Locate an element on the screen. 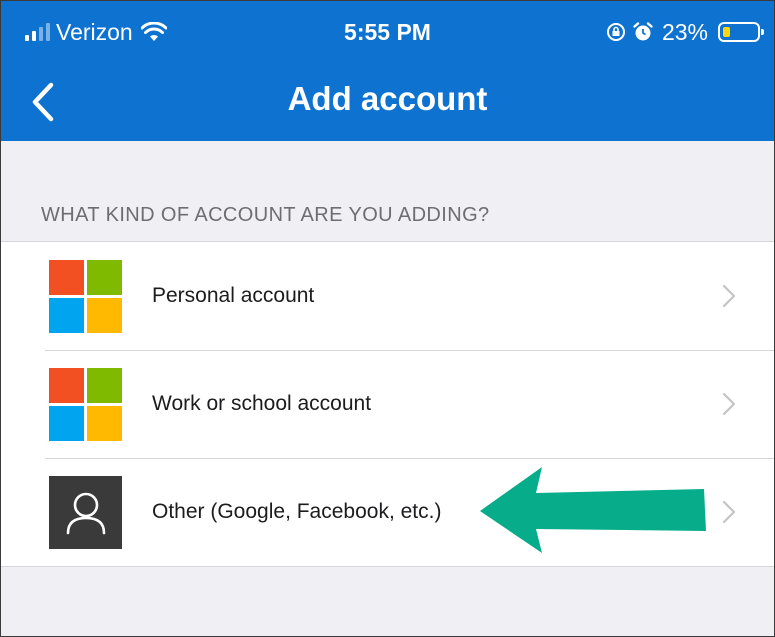  section-header: WHAT KIND OF ACCOUNT ARE YOU ADDING? is located at coordinates (265, 215).